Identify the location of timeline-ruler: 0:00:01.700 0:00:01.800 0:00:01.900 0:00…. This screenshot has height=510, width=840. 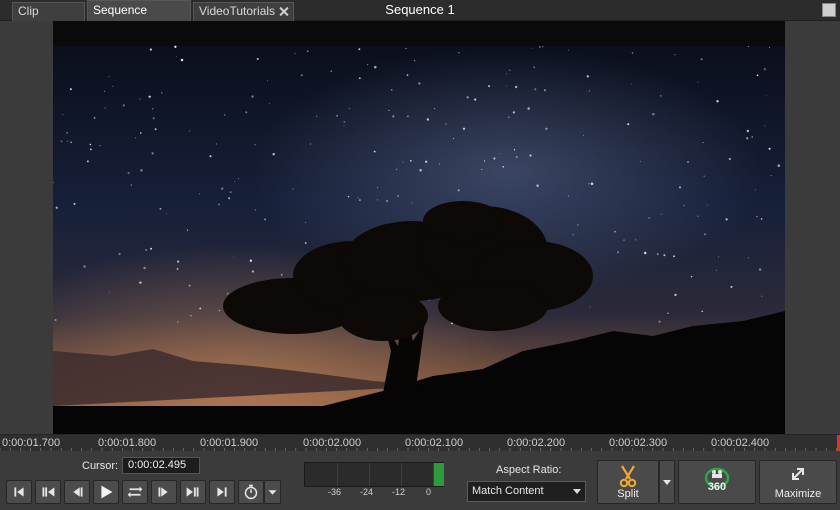
(420, 442).